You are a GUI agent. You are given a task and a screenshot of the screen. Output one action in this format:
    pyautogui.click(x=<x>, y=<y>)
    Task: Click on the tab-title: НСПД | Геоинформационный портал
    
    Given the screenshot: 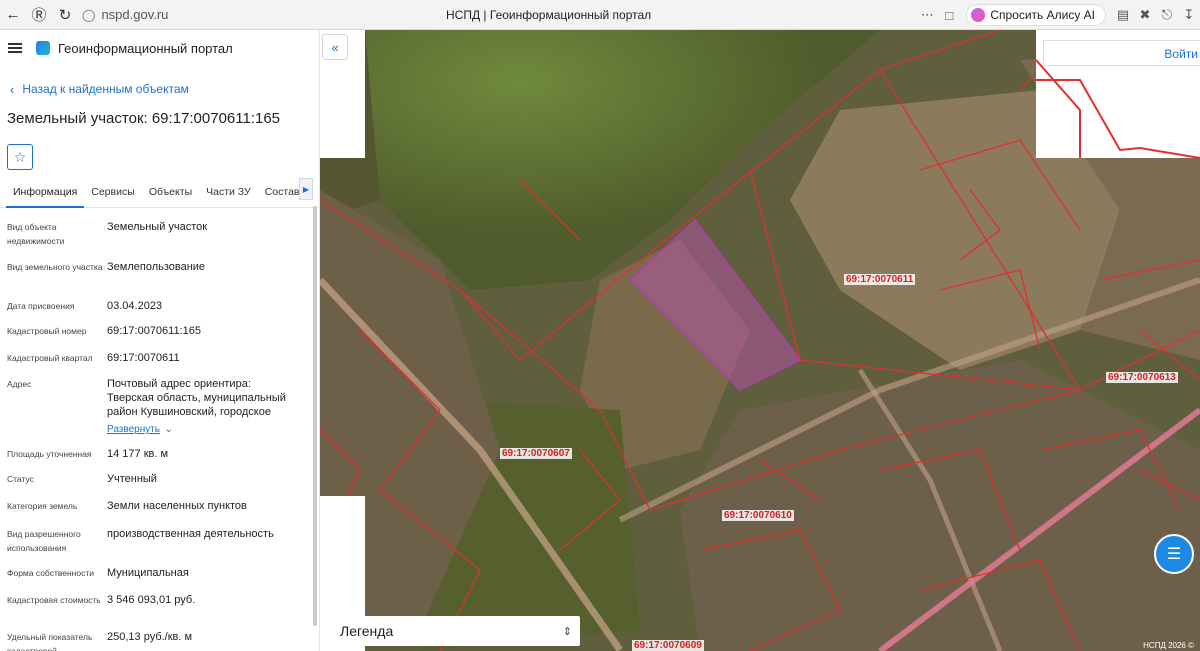 What is the action you would take?
    pyautogui.click(x=549, y=15)
    